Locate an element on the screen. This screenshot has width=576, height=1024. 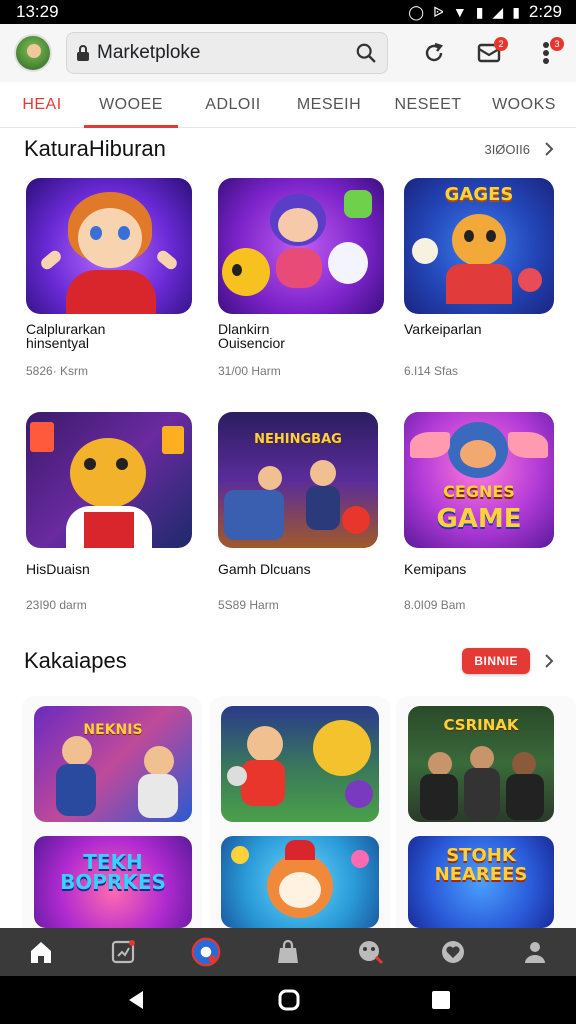
tile-caption: NEKNIS is located at coordinates (113, 730).